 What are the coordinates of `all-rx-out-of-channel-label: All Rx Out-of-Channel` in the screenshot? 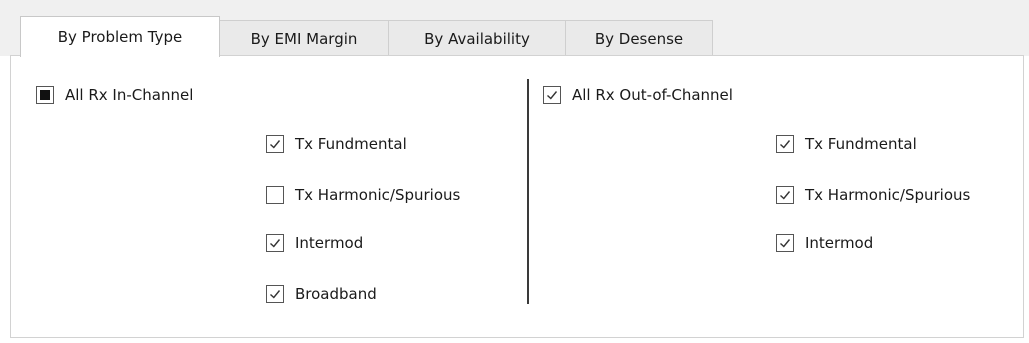 It's located at (652, 95).